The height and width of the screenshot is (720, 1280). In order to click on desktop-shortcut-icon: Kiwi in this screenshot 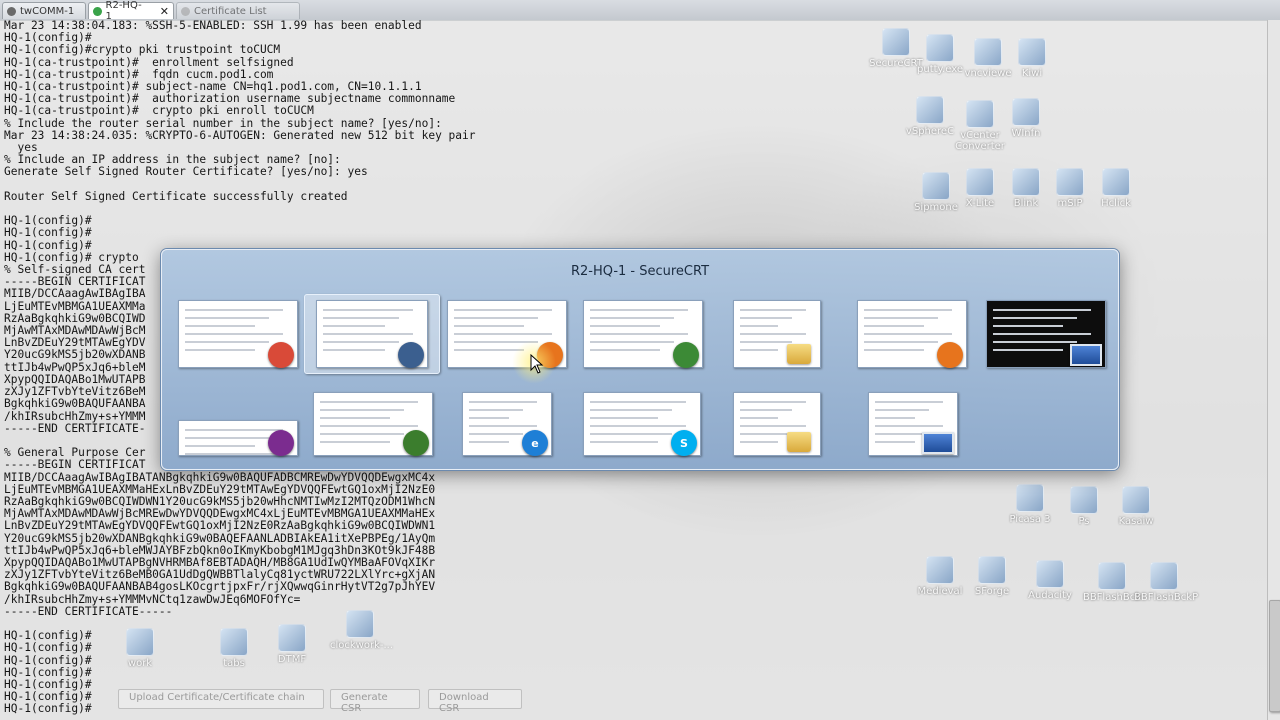, I will do `click(1032, 58)`.